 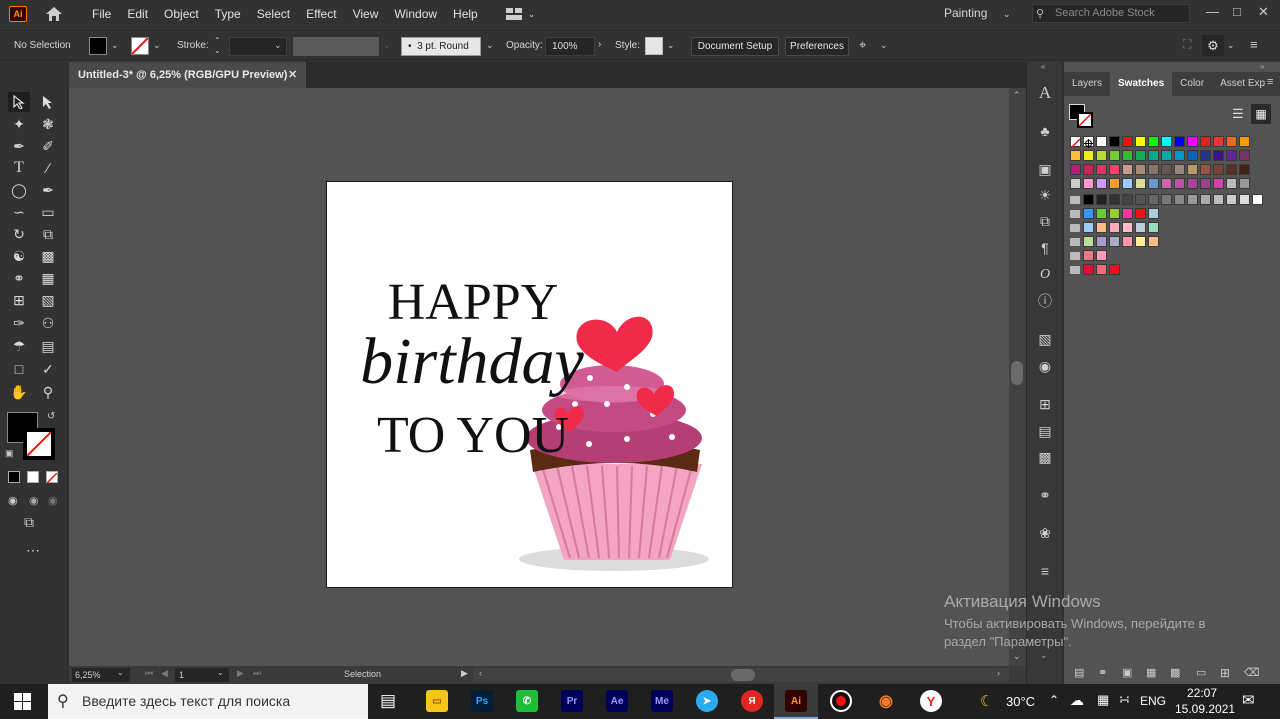 What do you see at coordinates (1045, 495) in the screenshot?
I see `navigator-panel-icon: ⚭` at bounding box center [1045, 495].